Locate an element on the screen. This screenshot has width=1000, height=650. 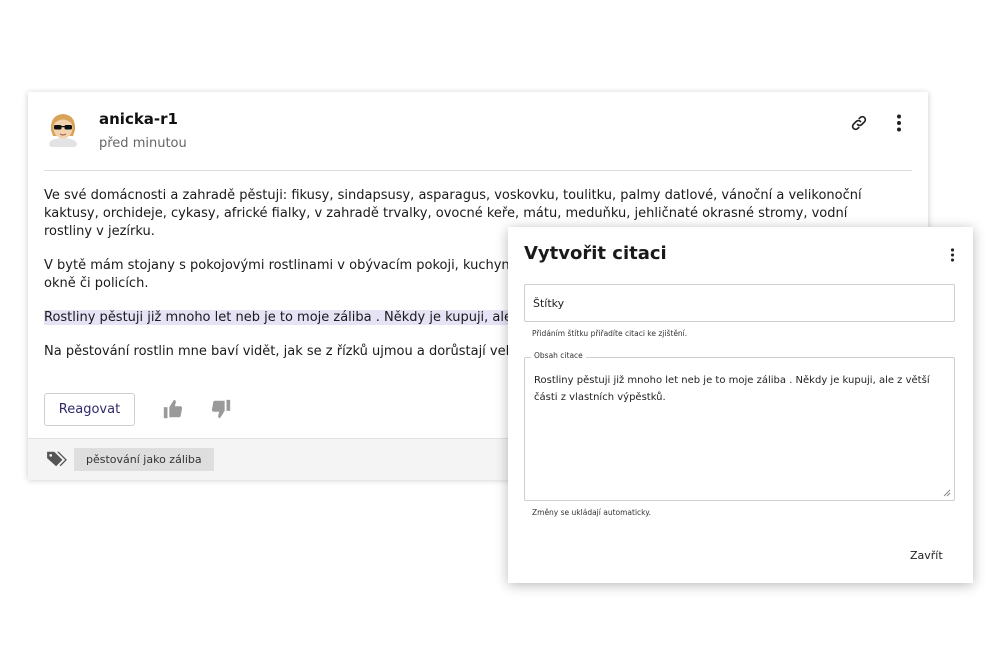
post-paragraph-line: okně či policích. is located at coordinates (96, 283).